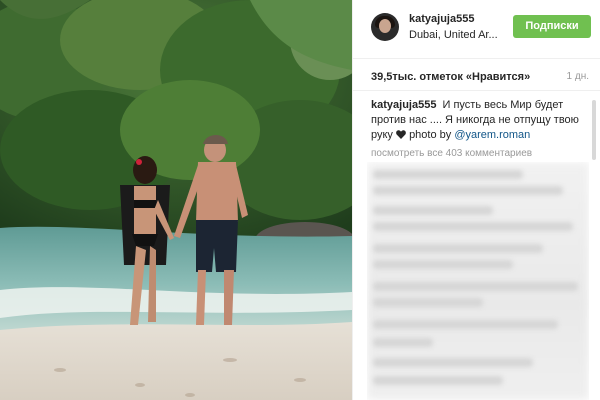  Describe the element at coordinates (430, 135) in the screenshot. I see `photo-credit-label: photo by` at that location.